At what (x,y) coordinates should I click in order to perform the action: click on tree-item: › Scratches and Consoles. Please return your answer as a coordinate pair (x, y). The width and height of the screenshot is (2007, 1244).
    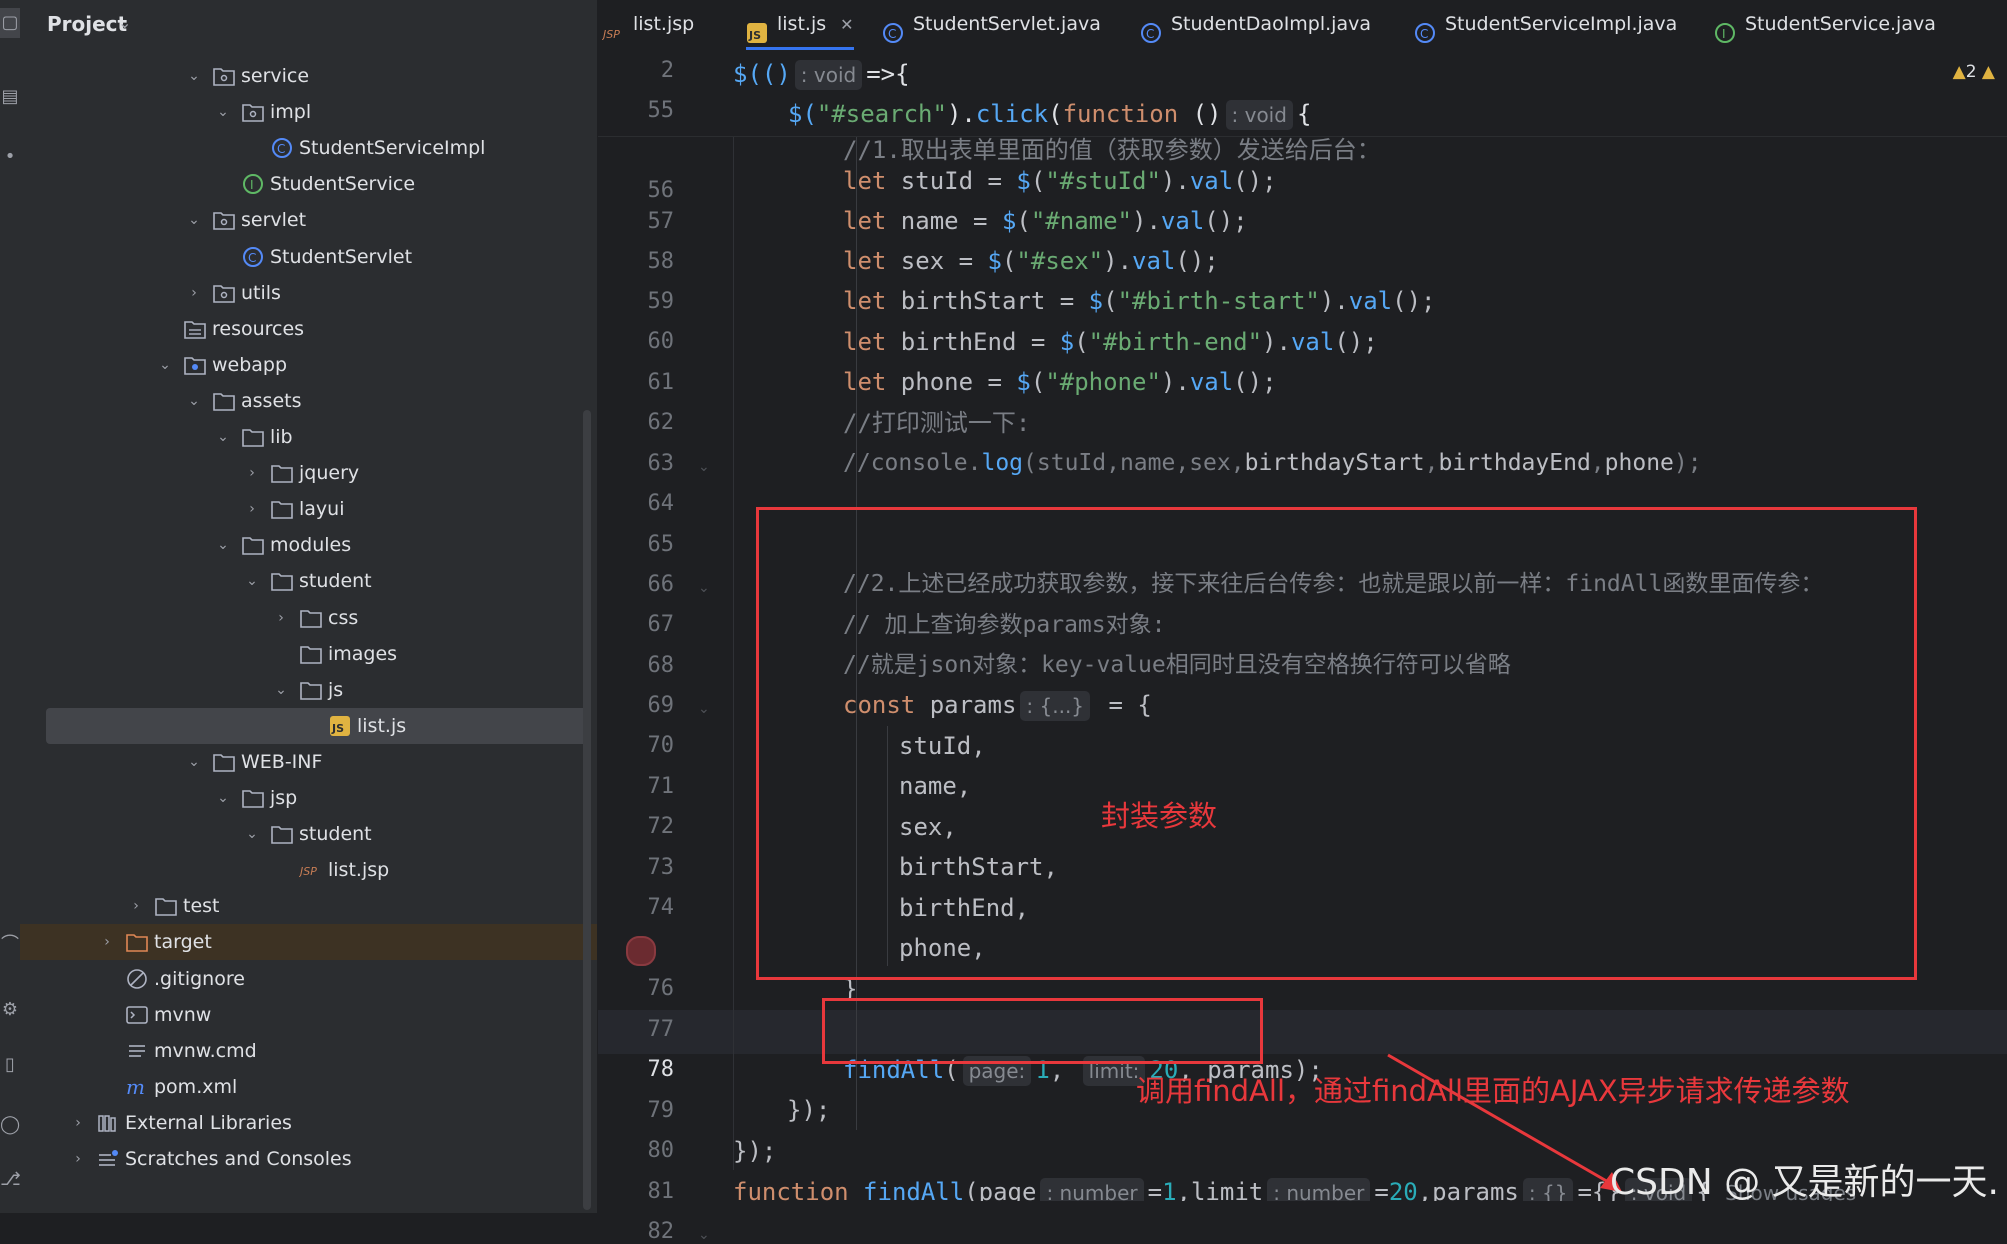
    Looking at the image, I should click on (308, 1159).